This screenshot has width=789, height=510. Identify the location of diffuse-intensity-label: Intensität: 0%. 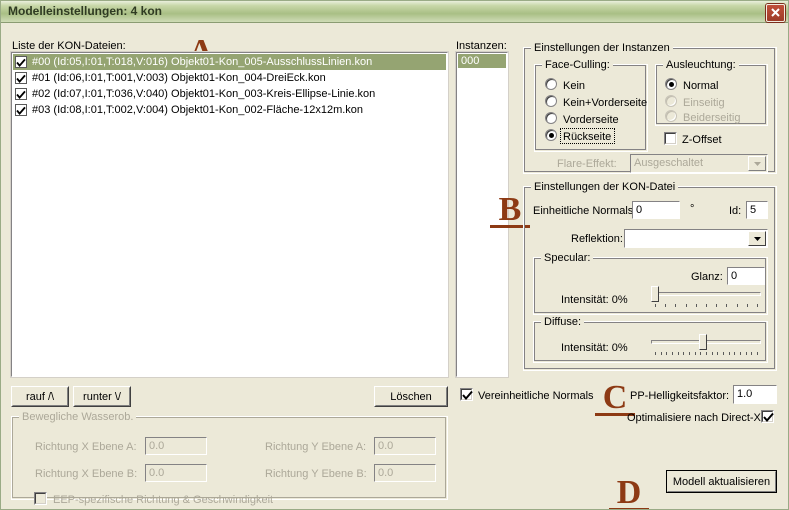
(594, 348).